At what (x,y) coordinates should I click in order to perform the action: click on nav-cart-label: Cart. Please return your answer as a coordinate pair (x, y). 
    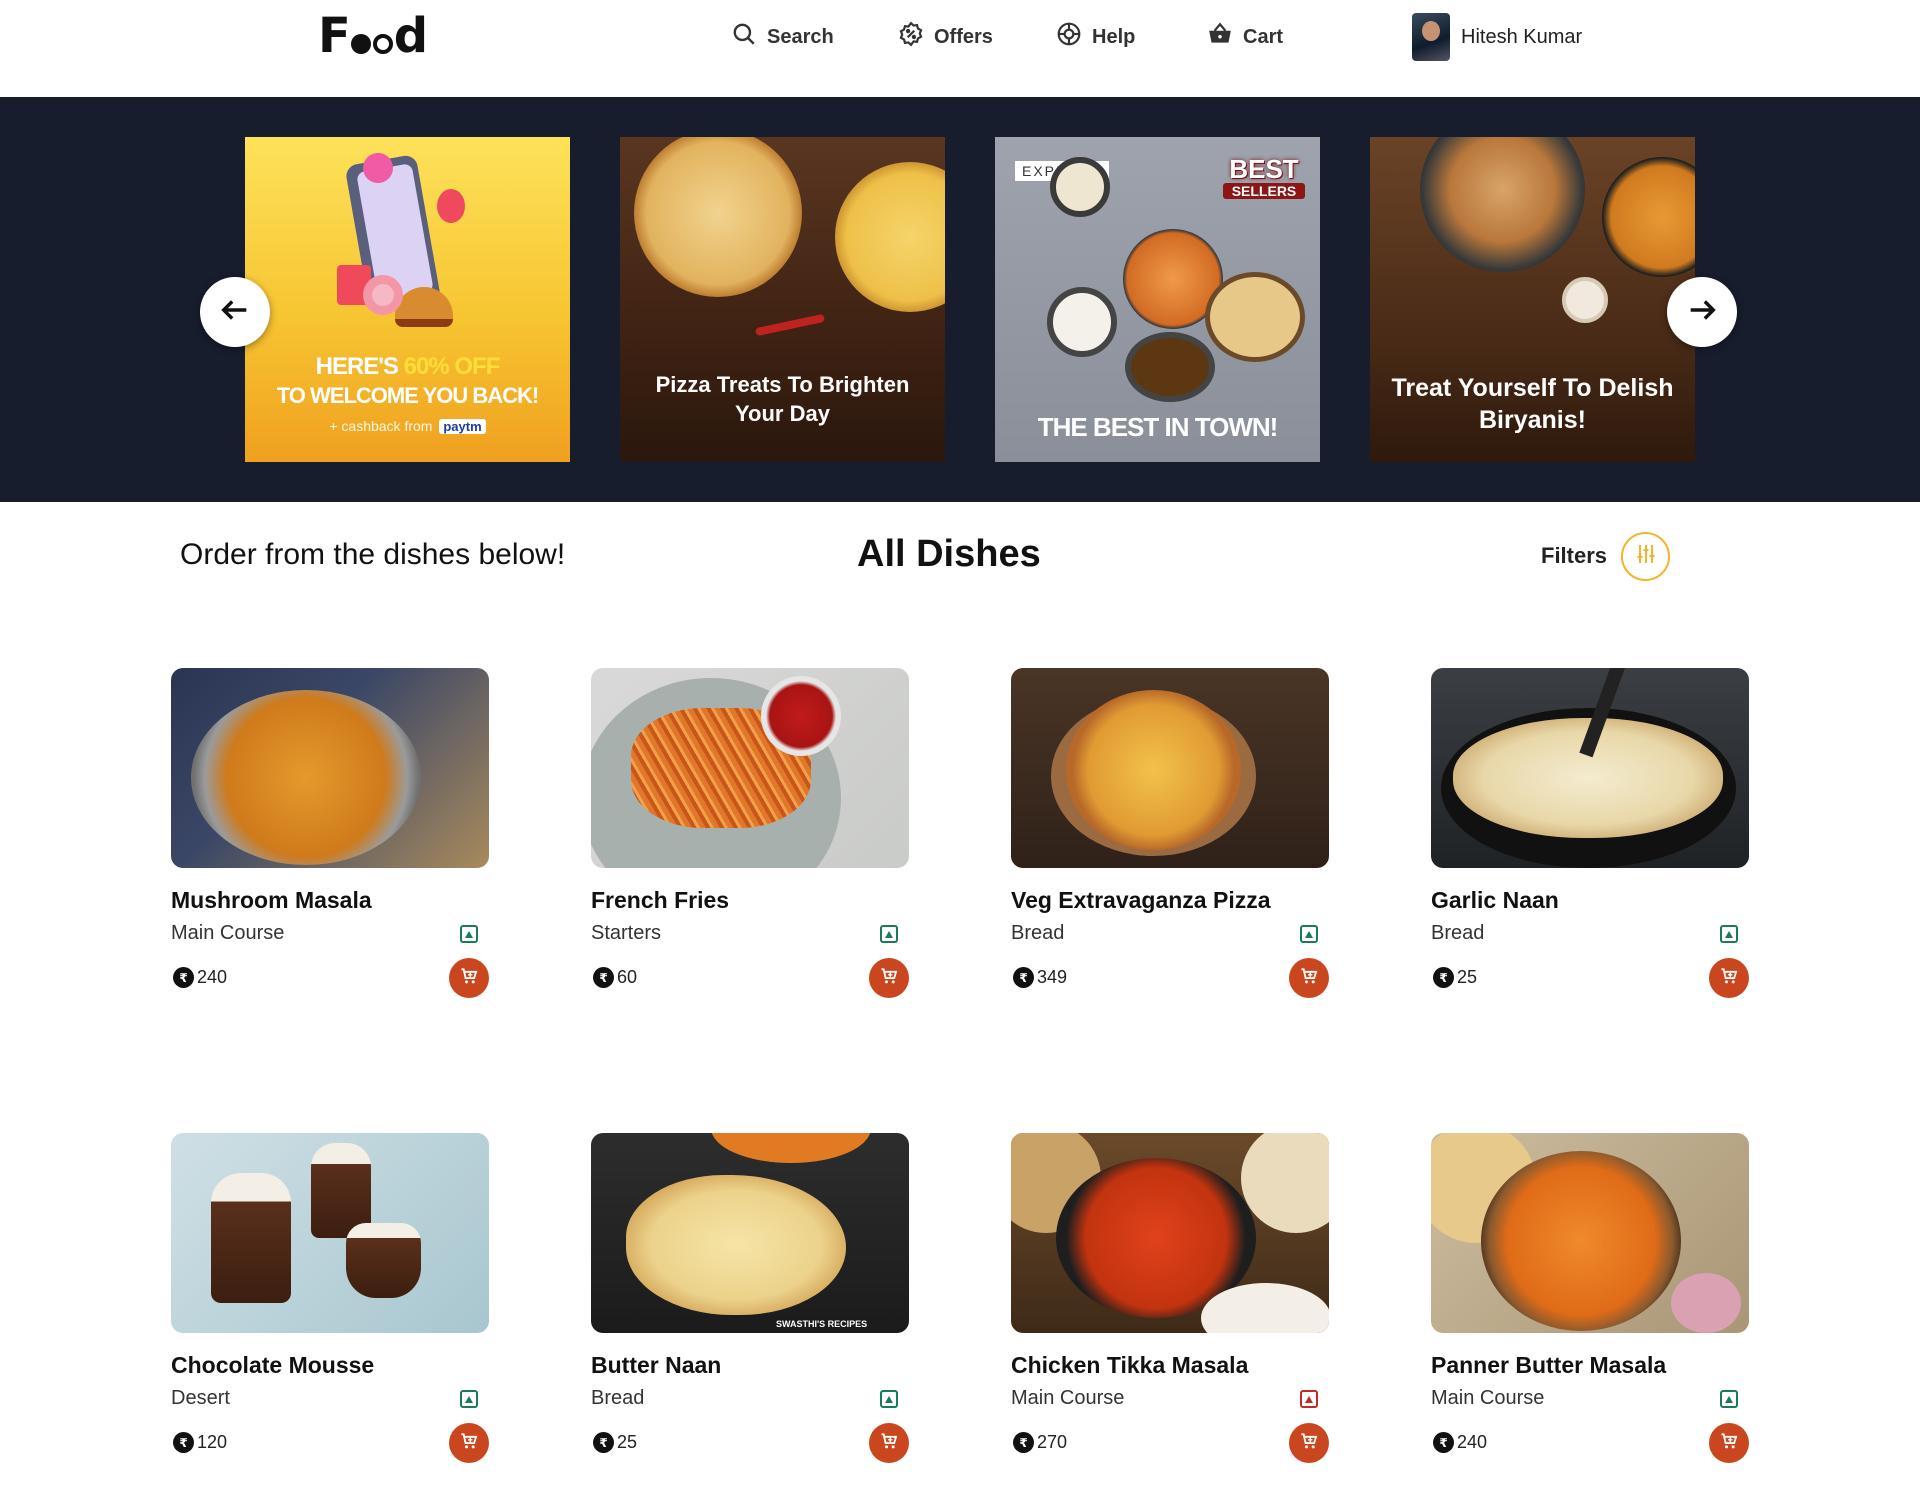
    Looking at the image, I should click on (1263, 36).